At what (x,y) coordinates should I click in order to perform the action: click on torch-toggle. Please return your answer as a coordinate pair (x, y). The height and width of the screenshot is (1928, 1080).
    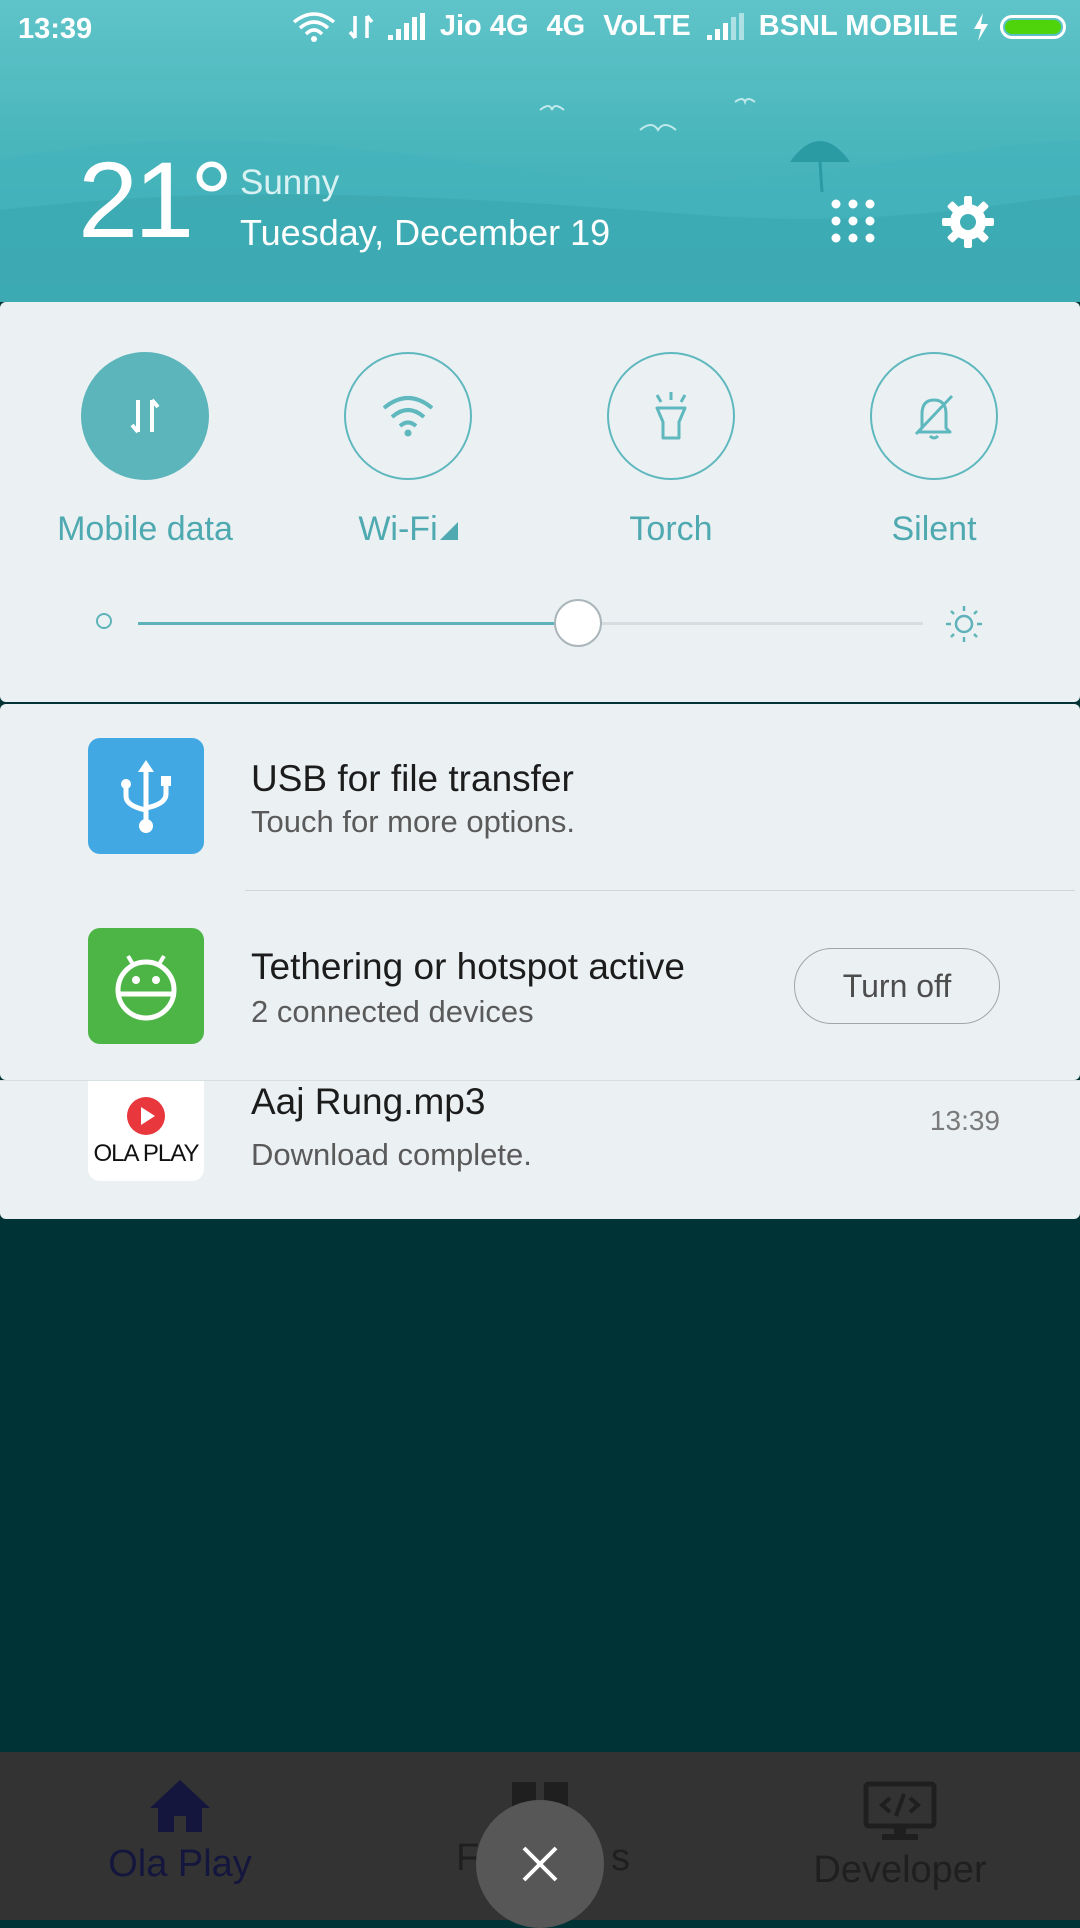
    Looking at the image, I should click on (671, 416).